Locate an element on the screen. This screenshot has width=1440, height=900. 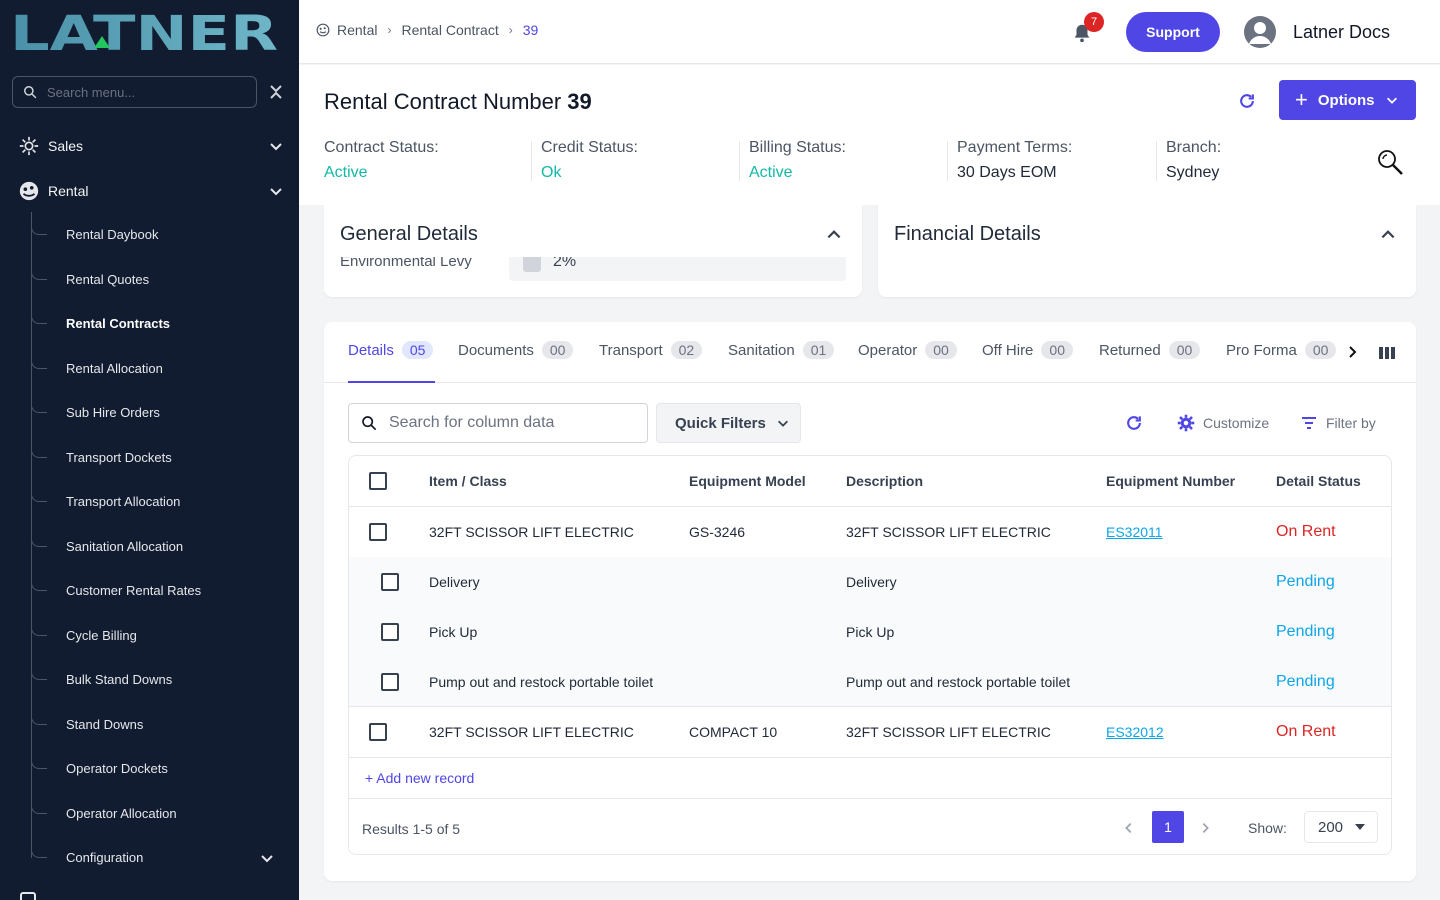
filter-by-button: Filter by is located at coordinates (1338, 423).